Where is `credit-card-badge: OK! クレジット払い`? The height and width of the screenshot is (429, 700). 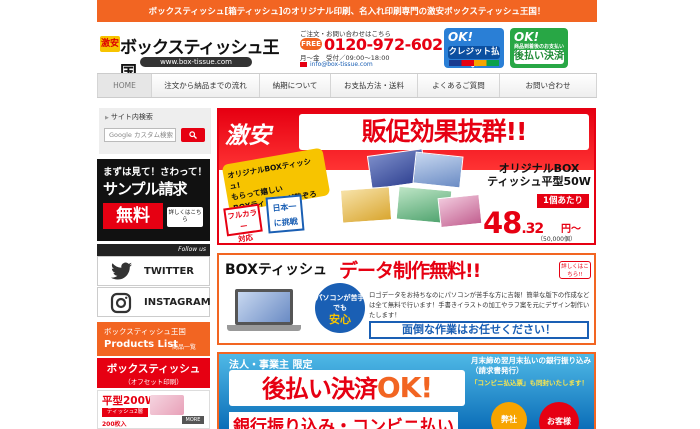 credit-card-badge: OK! クレジット払い is located at coordinates (474, 49).